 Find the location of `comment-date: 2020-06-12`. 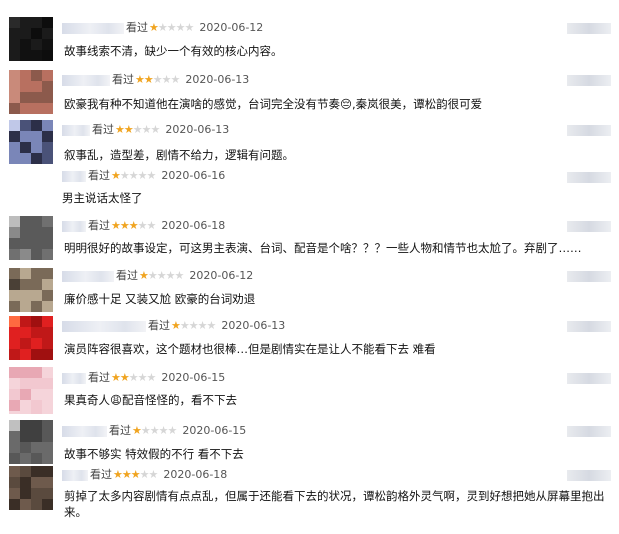

comment-date: 2020-06-12 is located at coordinates (221, 275).